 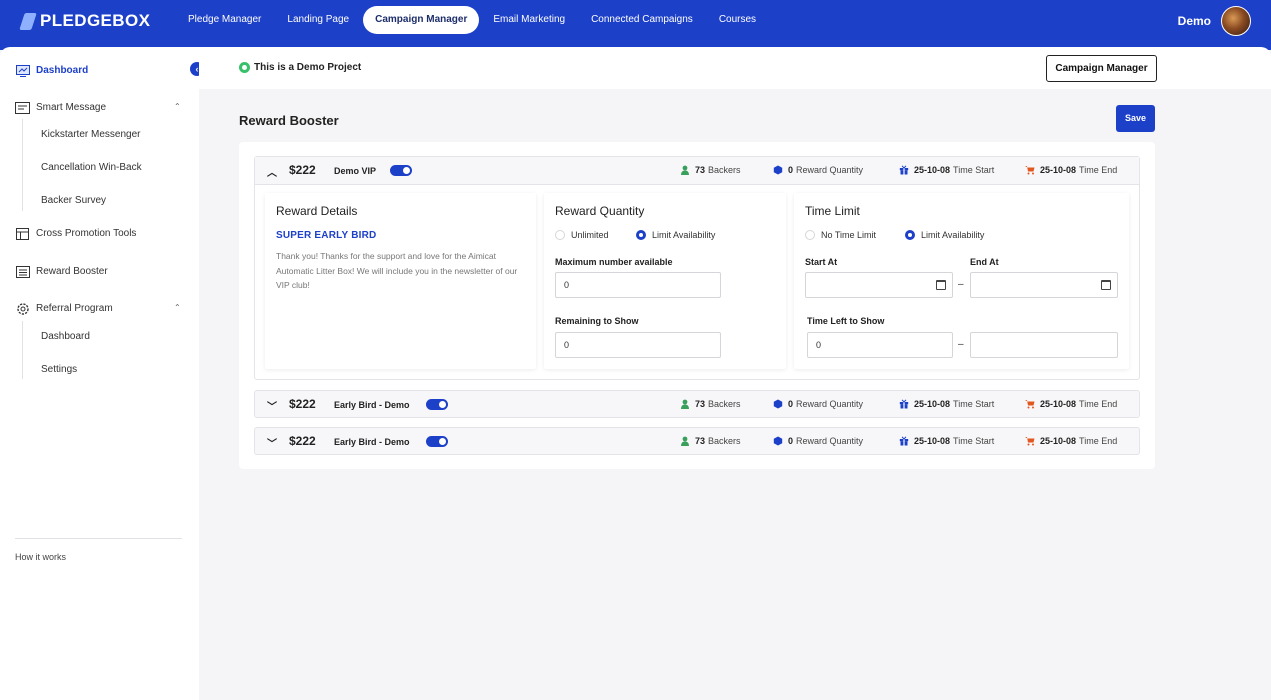 What do you see at coordinates (90, 134) in the screenshot?
I see `sidebar-item-kickstarter-messenger: Kickstarter Messenger` at bounding box center [90, 134].